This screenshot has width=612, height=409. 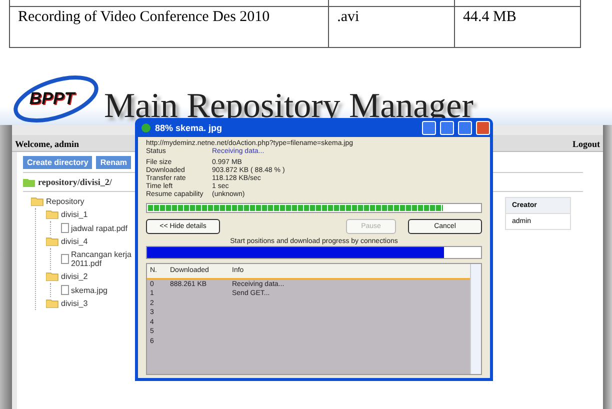 I want to click on tree-item: Rancangan kerja 2011.pdf, so click(x=102, y=259).